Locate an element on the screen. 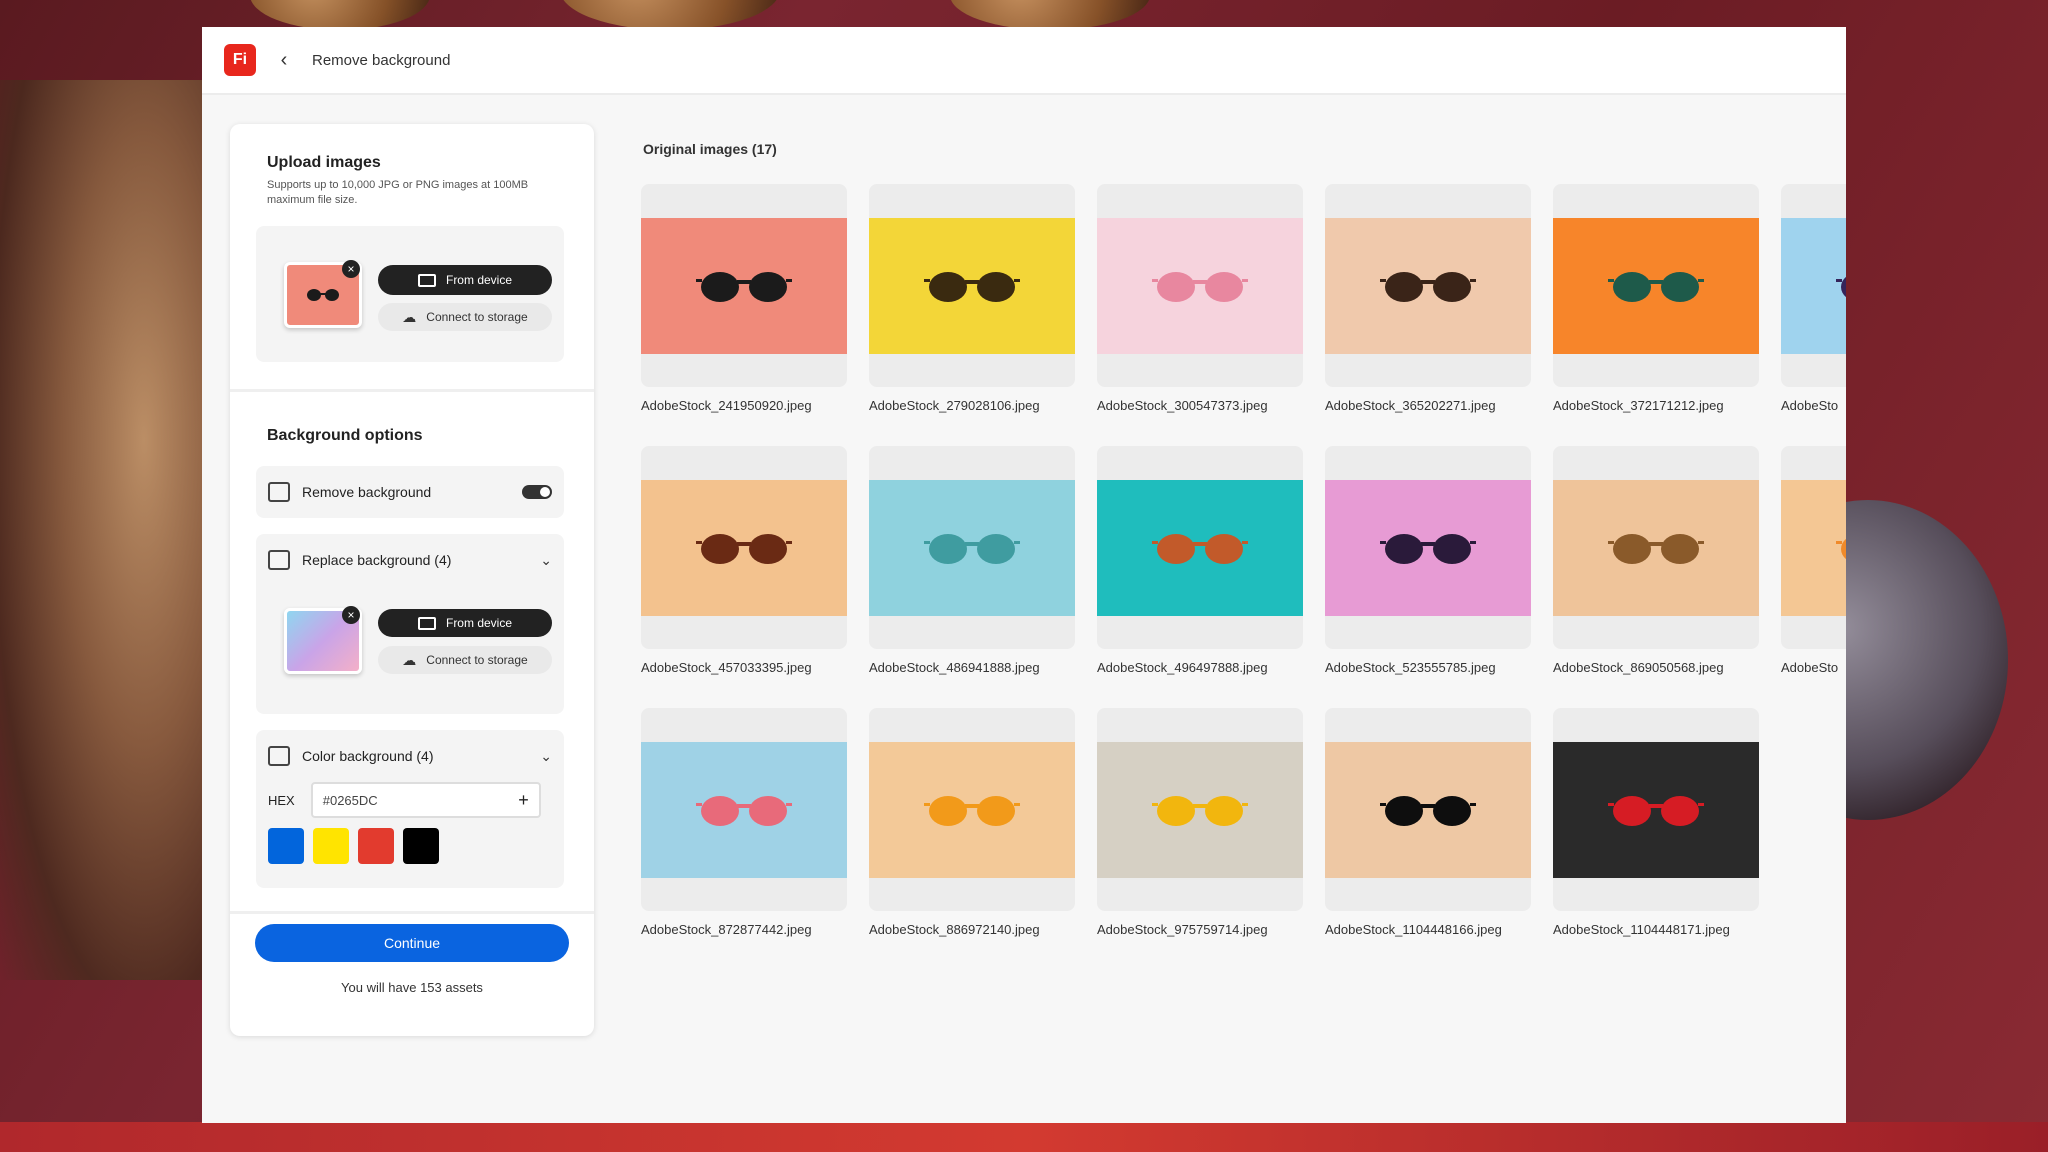 This screenshot has height=1152, width=2048. upload-card: × From device ☁ Connect to storage is located at coordinates (410, 294).